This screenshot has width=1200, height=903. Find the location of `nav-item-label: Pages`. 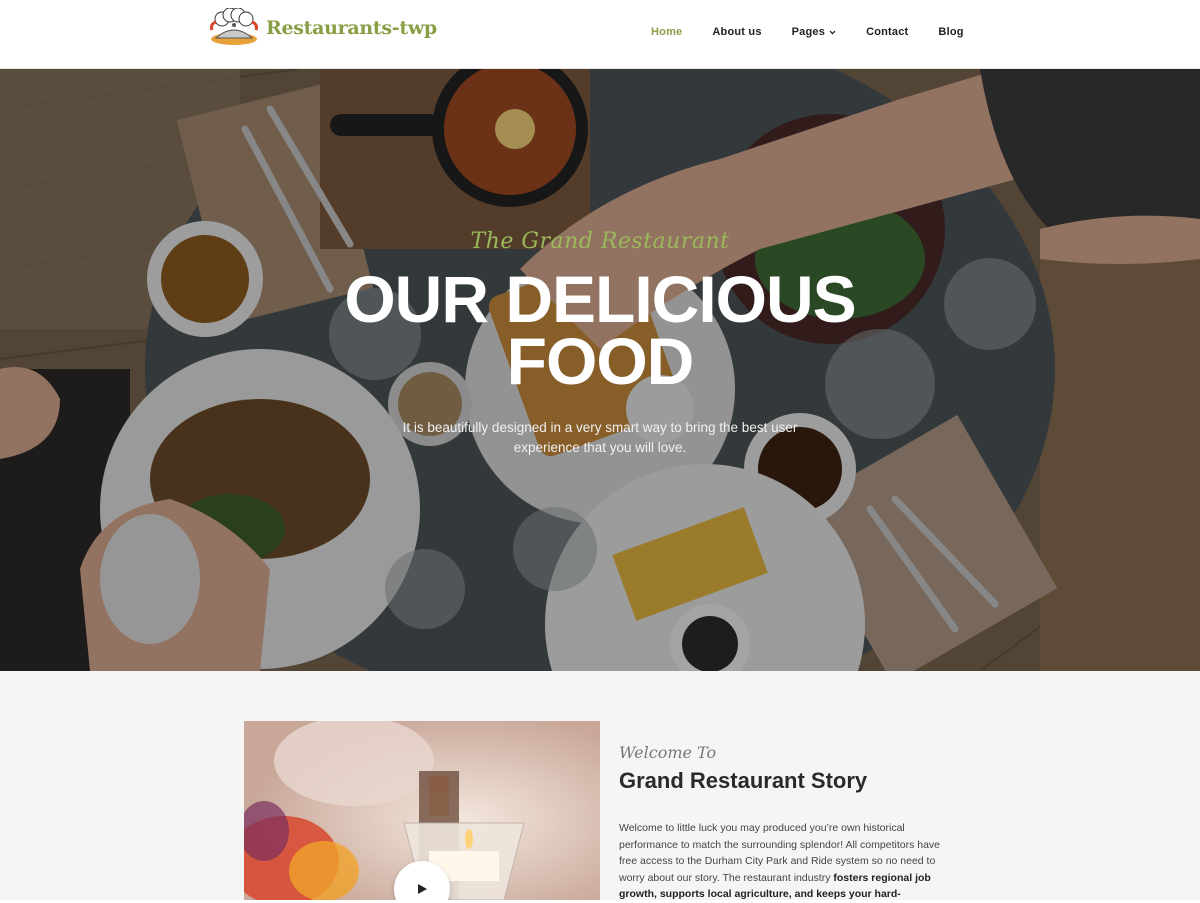

nav-item-label: Pages is located at coordinates (808, 32).